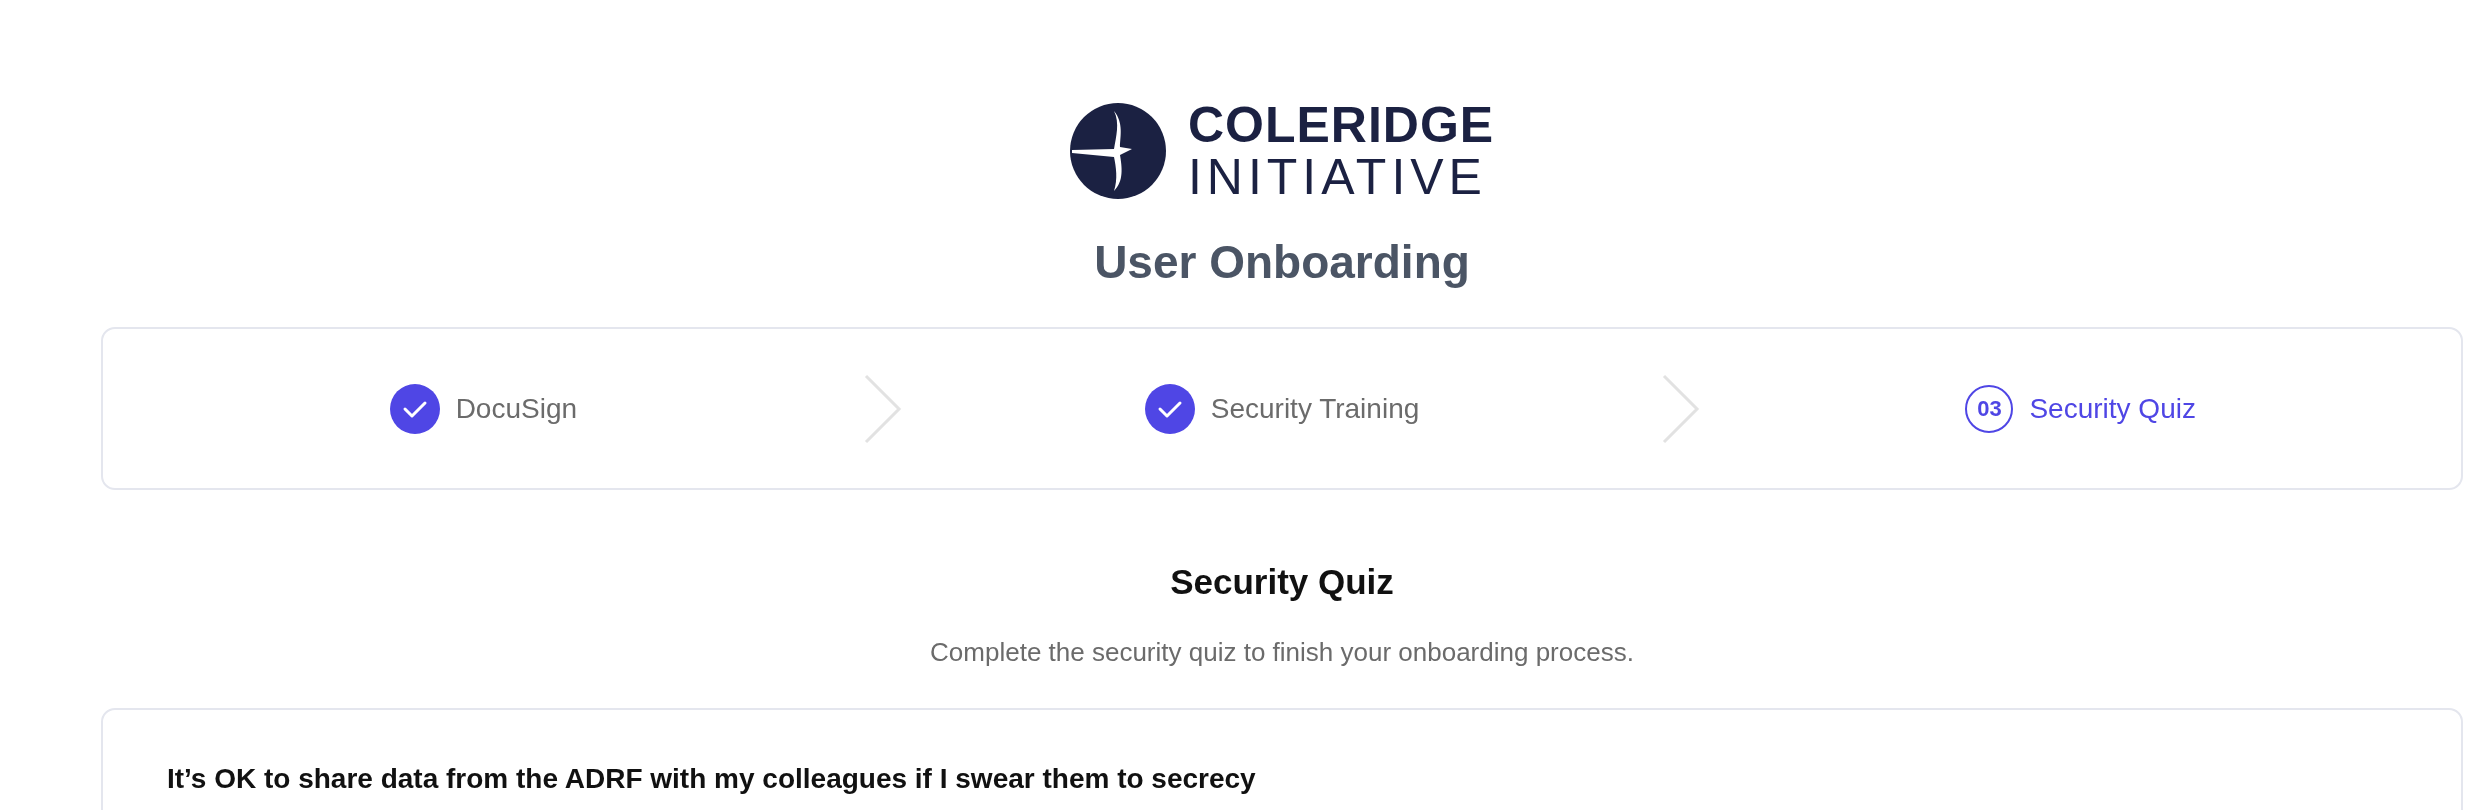  What do you see at coordinates (1282, 582) in the screenshot?
I see `section-title: Security Quiz` at bounding box center [1282, 582].